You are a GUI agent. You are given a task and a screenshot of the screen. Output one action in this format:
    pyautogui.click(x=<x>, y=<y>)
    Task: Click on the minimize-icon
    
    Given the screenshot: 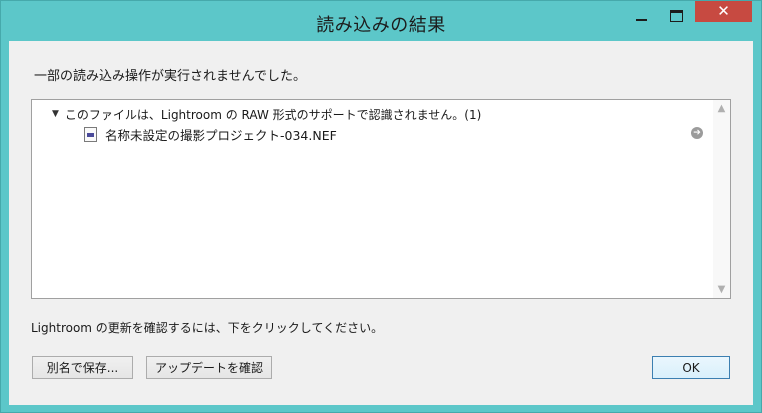 What is the action you would take?
    pyautogui.click(x=641, y=19)
    